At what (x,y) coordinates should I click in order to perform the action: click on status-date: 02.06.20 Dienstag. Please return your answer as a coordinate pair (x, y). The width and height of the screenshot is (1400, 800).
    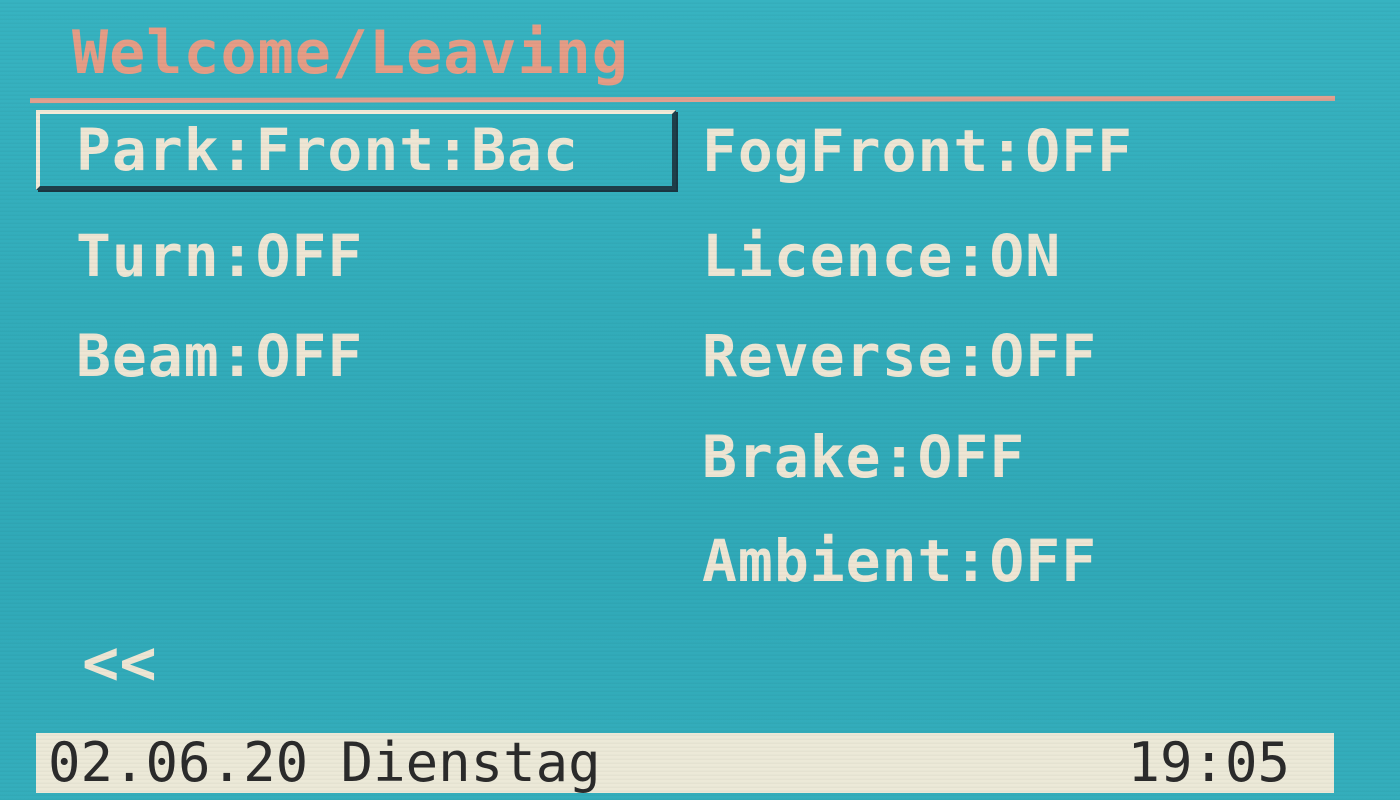
    Looking at the image, I should click on (324, 762).